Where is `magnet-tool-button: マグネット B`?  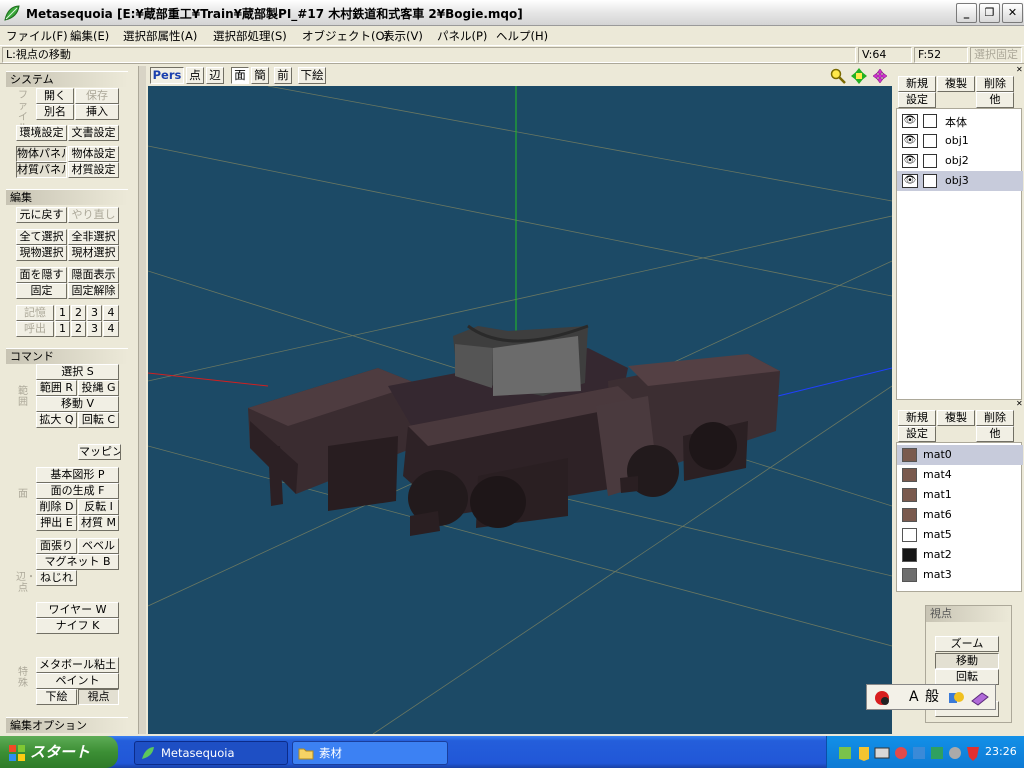
magnet-tool-button: マグネット B is located at coordinates (77, 562).